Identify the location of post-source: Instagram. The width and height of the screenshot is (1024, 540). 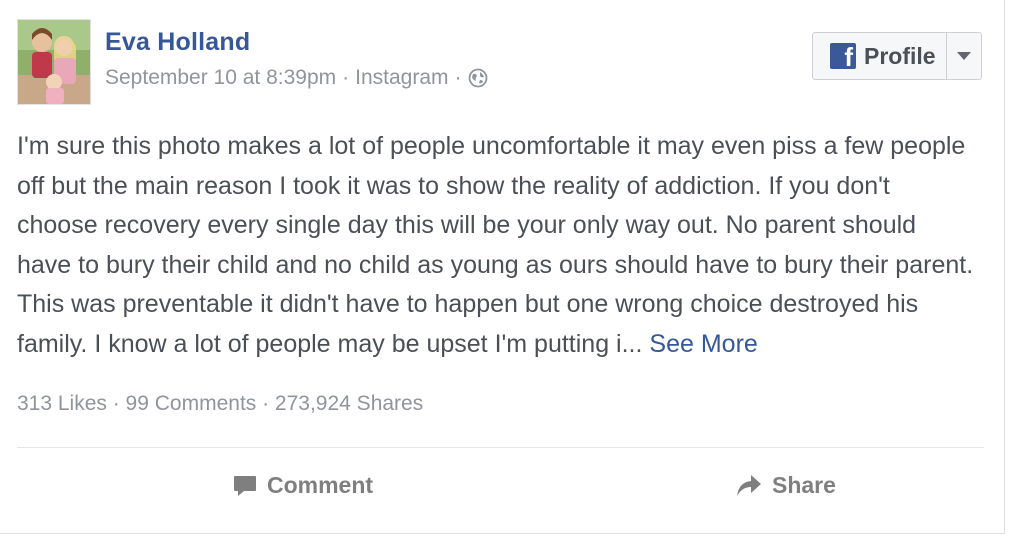
(401, 78).